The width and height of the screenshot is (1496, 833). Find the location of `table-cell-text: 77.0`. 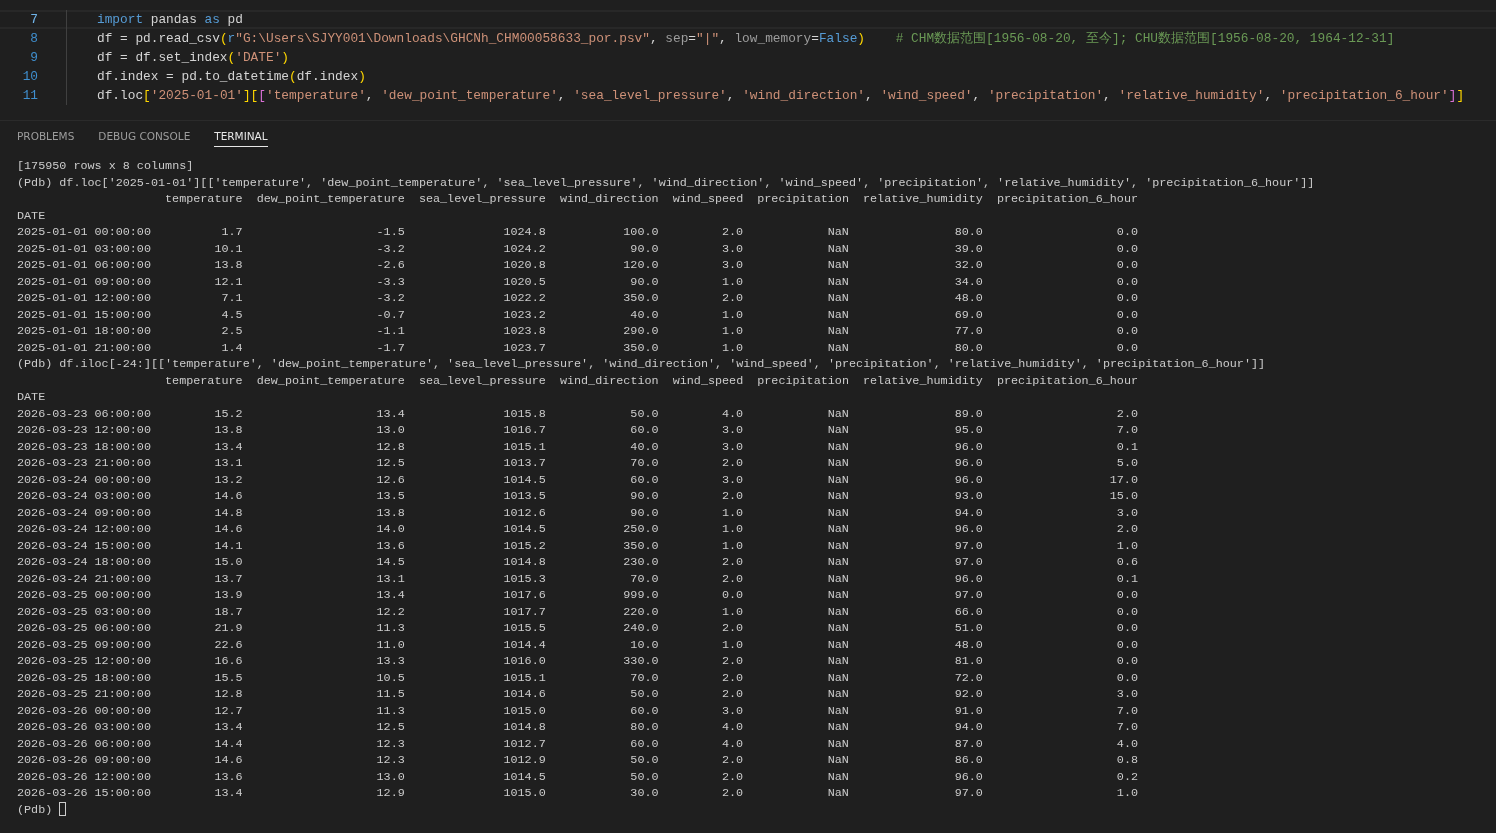

table-cell-text: 77.0 is located at coordinates (968, 331).